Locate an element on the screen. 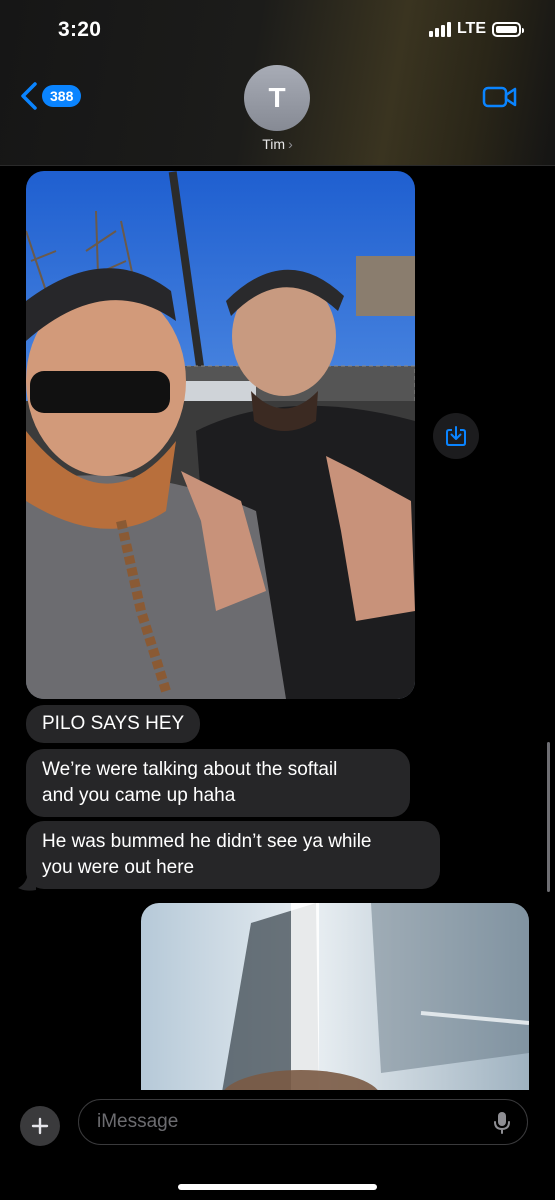 The image size is (555, 1200). message-photo-sent is located at coordinates (335, 1000).